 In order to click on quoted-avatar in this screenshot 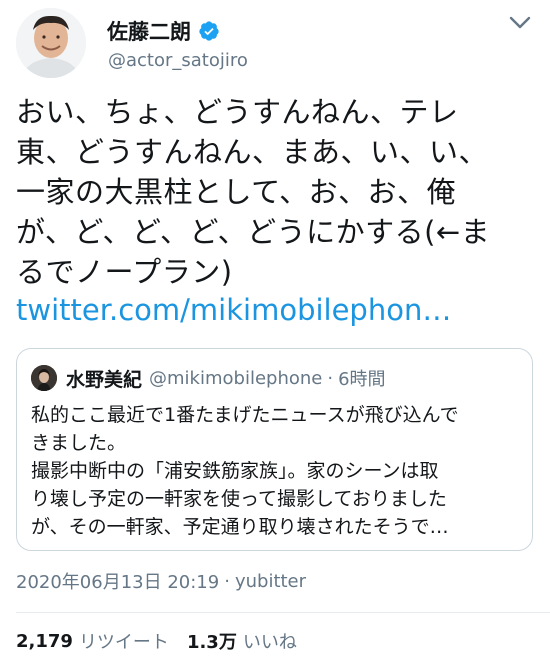, I will do `click(44, 378)`.